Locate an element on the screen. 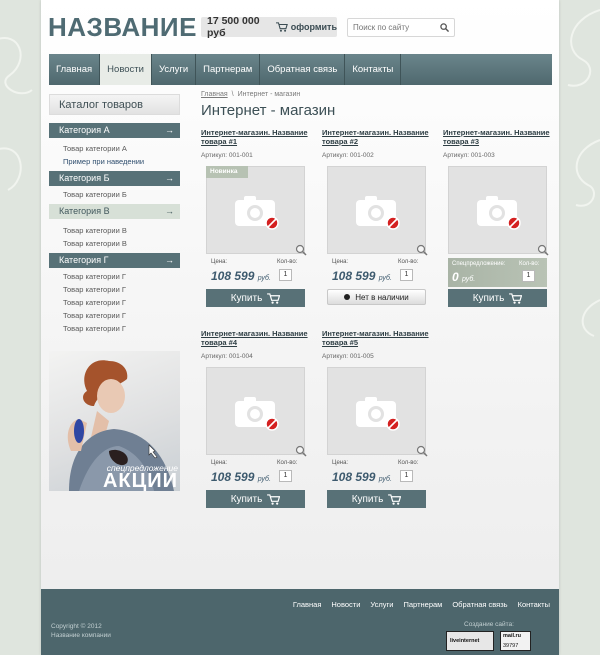 This screenshot has width=600, height=655. cart-widget: 17 500 000 руб оформить is located at coordinates (269, 27).